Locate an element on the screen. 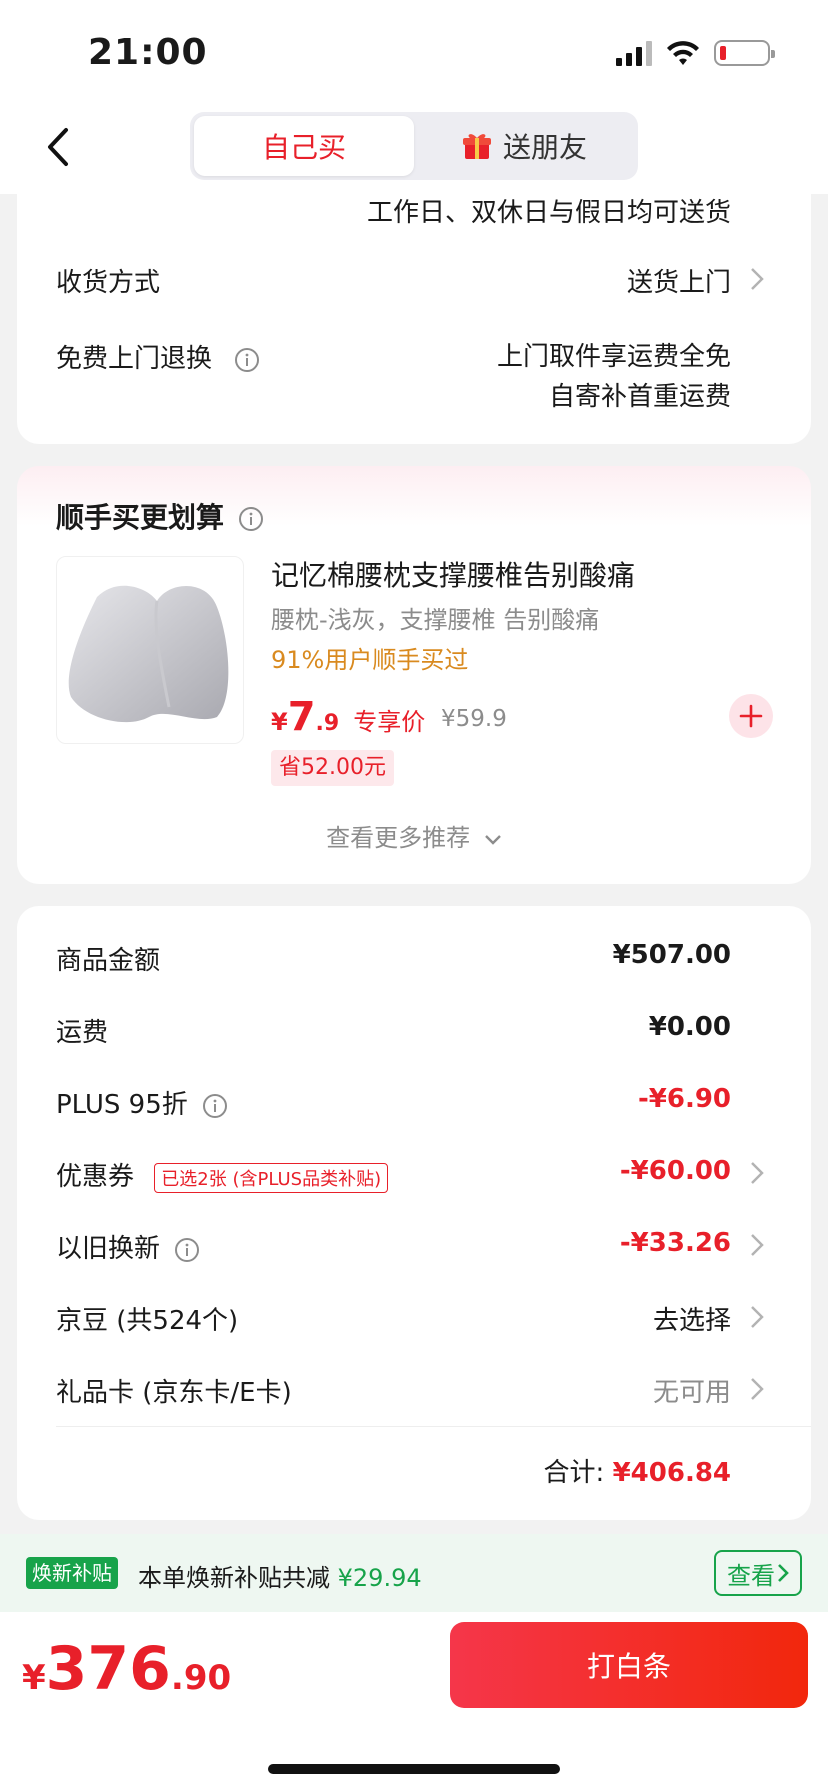 The height and width of the screenshot is (1792, 828). nav-bar: 自己买 送朋友 is located at coordinates (414, 147).